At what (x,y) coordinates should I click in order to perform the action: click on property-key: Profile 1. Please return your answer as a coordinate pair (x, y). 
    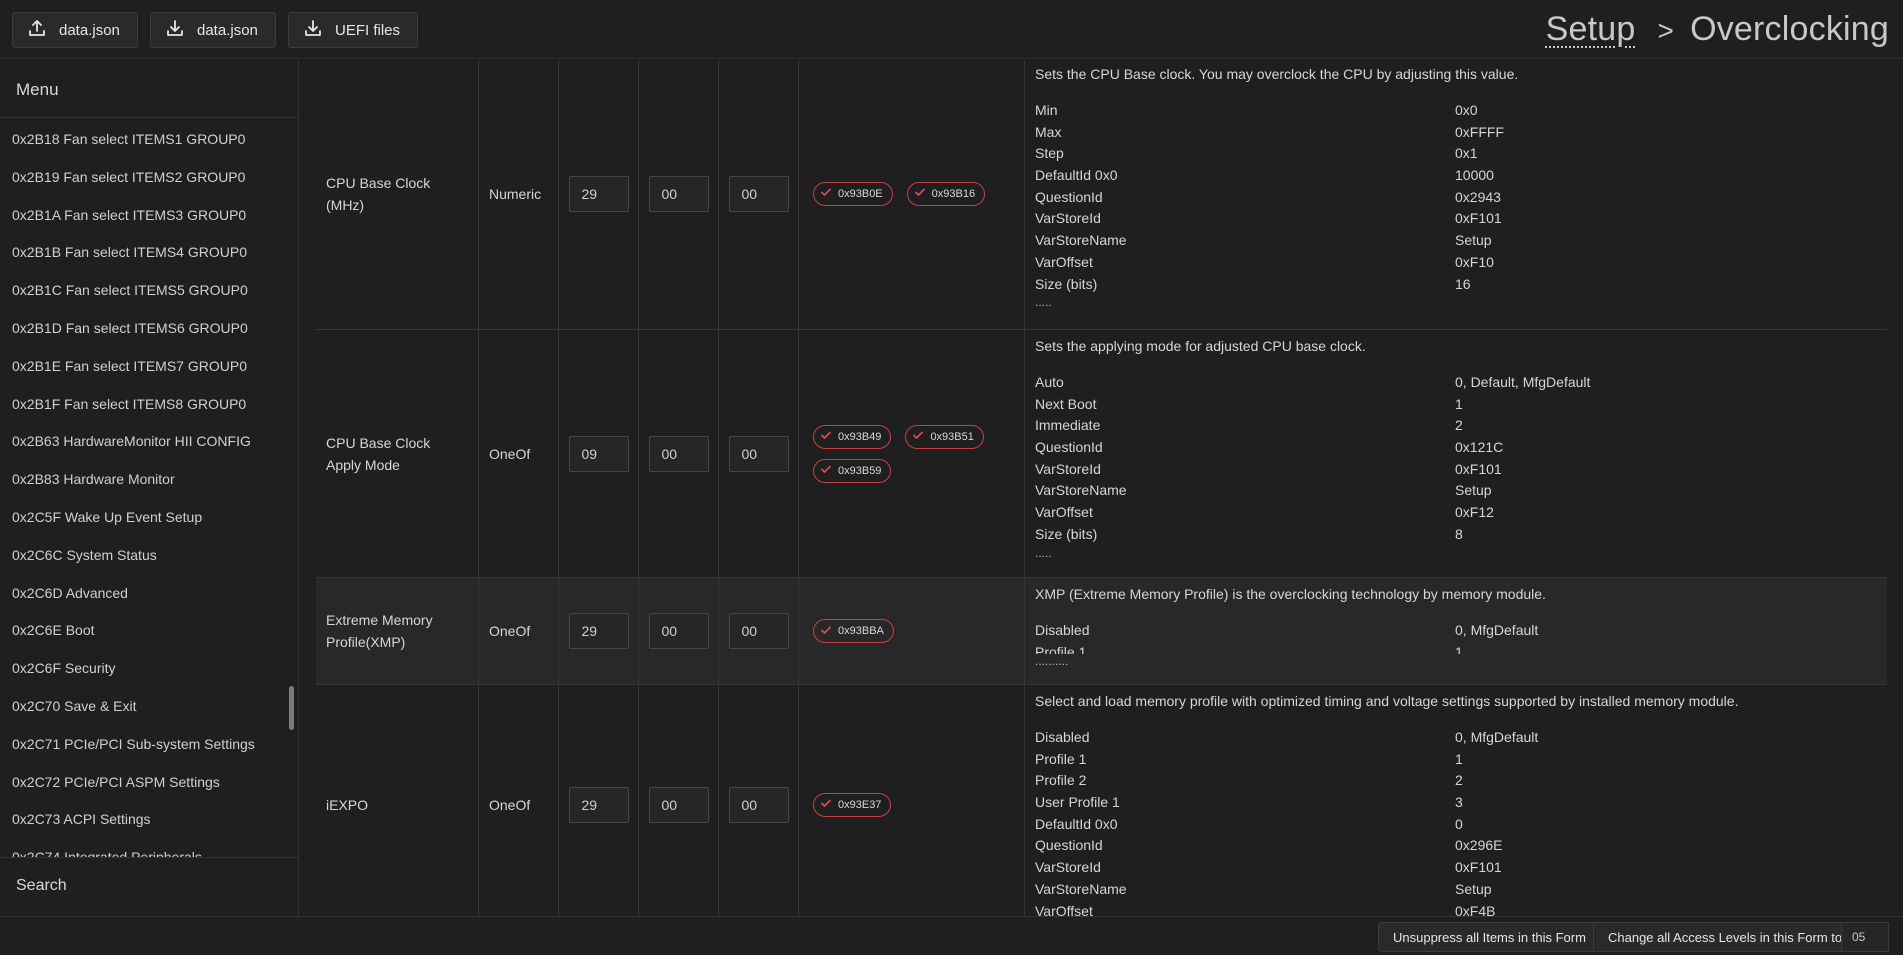
    Looking at the image, I should click on (1061, 648).